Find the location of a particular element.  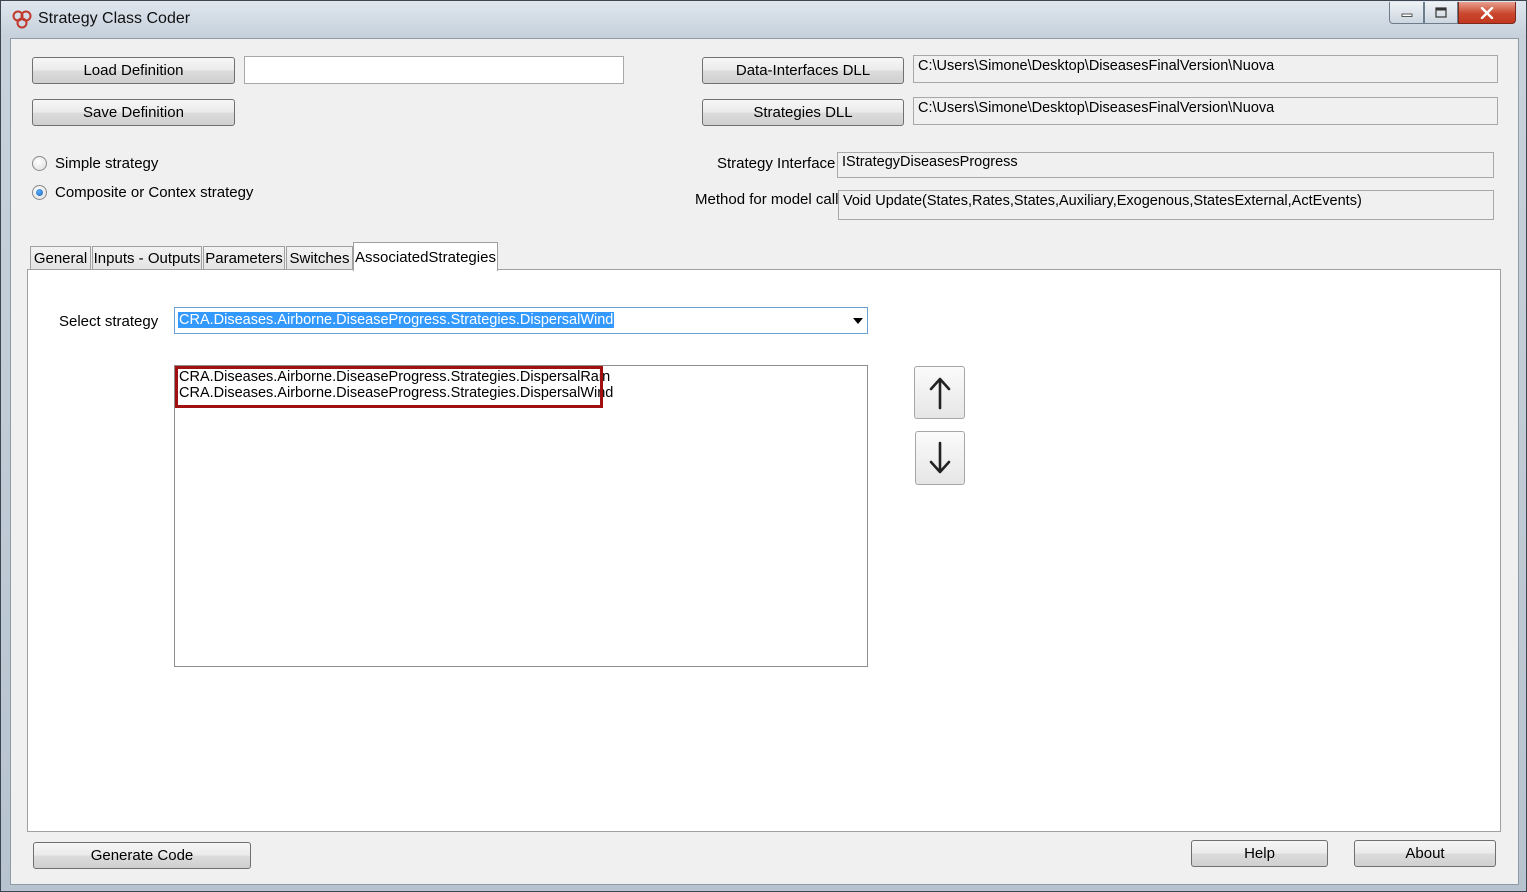

radio-composite-strategy: Composite or Contex strategy is located at coordinates (142, 192).